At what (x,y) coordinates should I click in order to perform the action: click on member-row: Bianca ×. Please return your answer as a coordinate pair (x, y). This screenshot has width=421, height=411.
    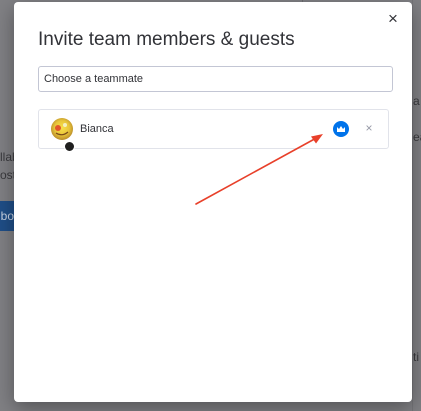
    Looking at the image, I should click on (213, 130).